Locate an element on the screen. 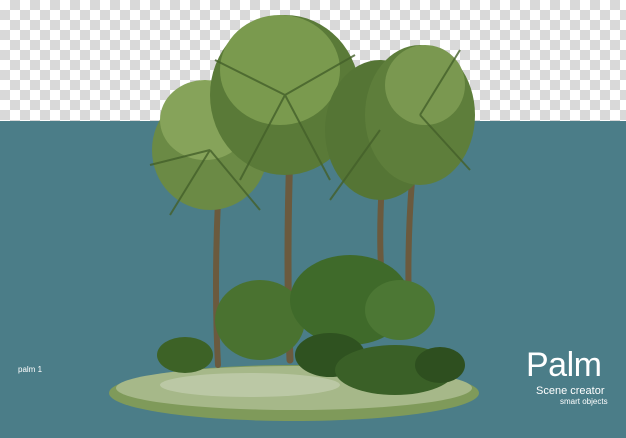  subtitle-text: Scene creator is located at coordinates (570, 391).